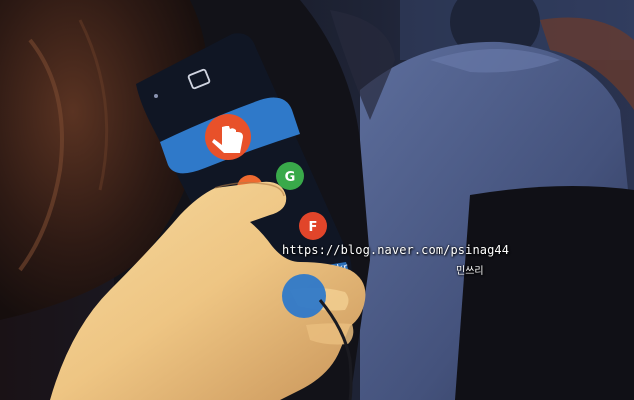  I want to click on remote-button-g: G, so click(290, 176).